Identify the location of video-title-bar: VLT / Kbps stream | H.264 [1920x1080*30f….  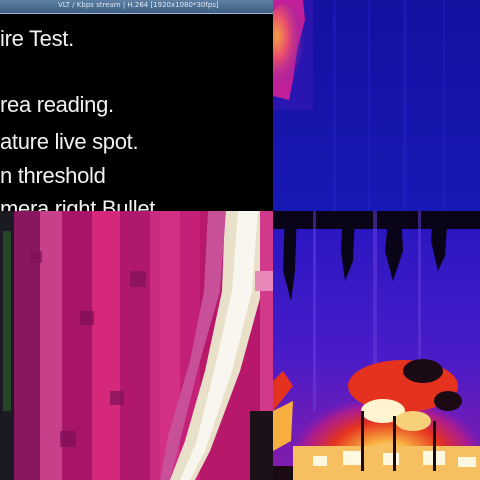
(136, 7).